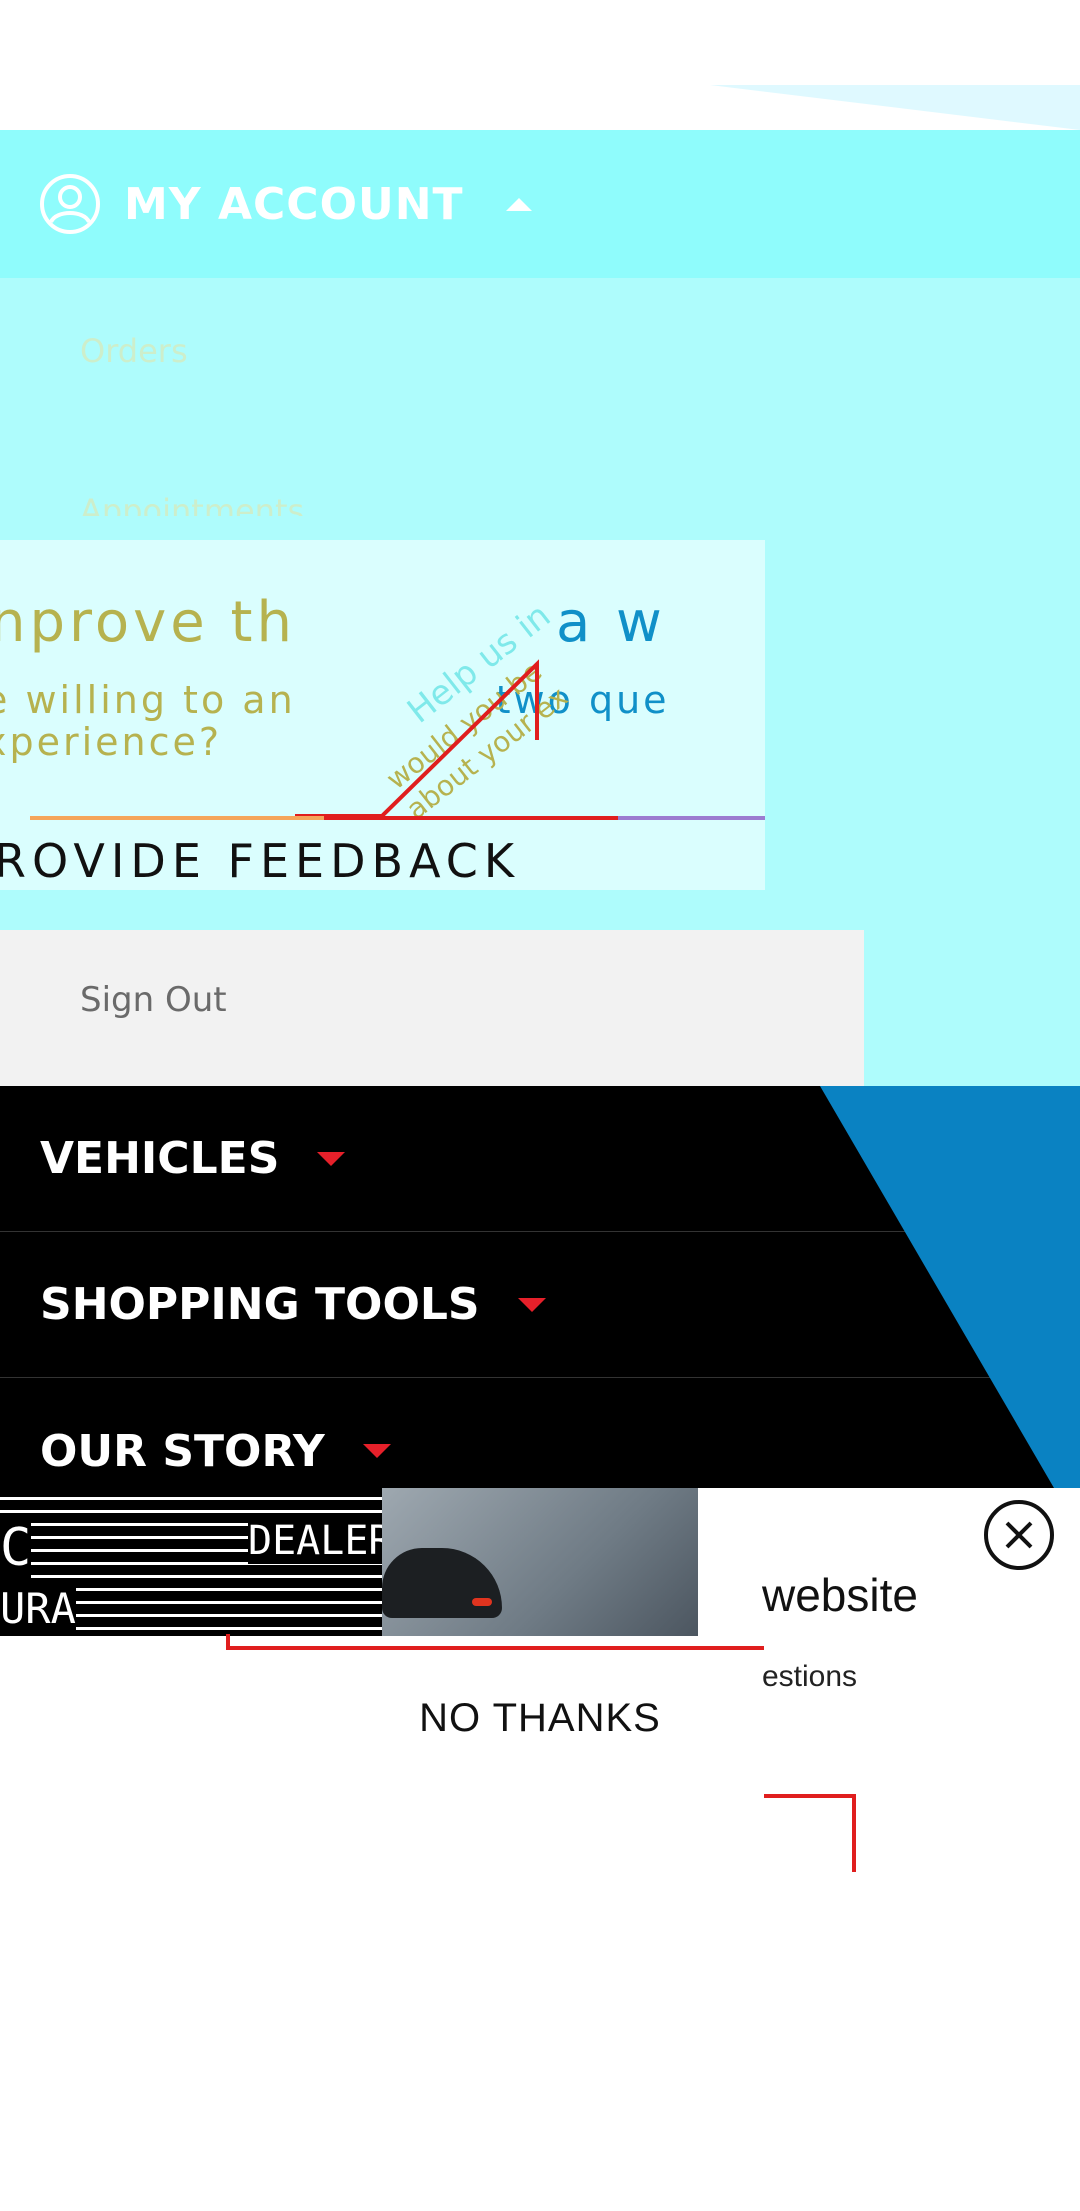 The width and height of the screenshot is (1080, 2211). I want to click on nav-item-label: VEHICLES, so click(160, 1158).